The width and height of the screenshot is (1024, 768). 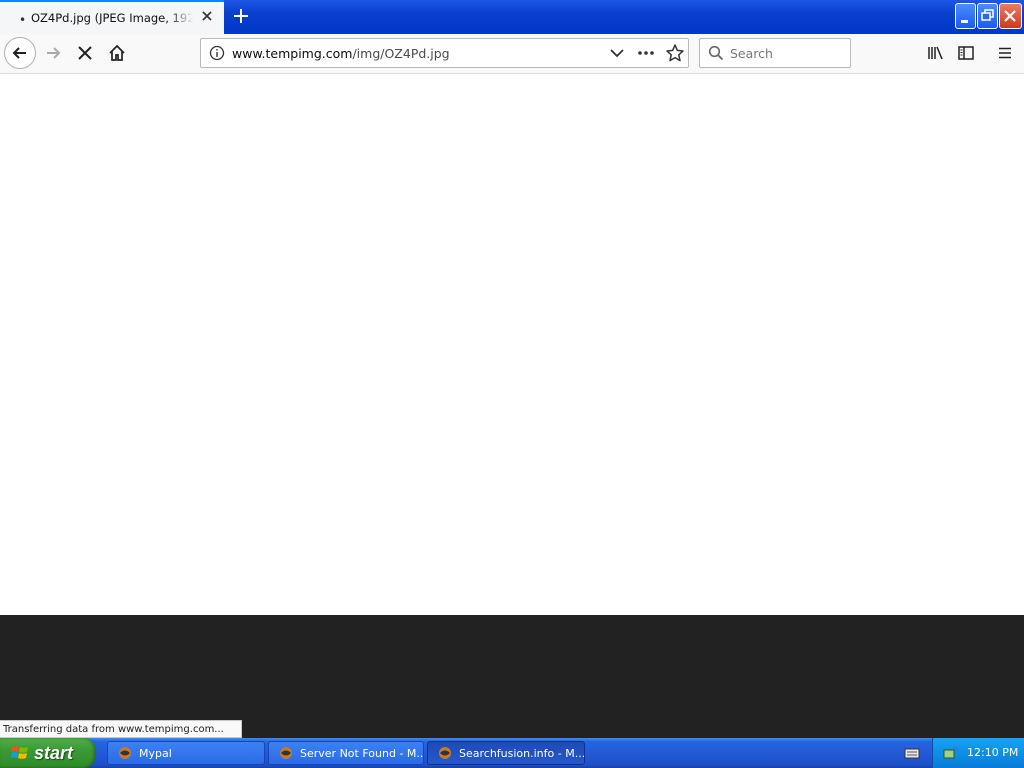 I want to click on tab-loading-indicator: •, so click(x=23, y=20).